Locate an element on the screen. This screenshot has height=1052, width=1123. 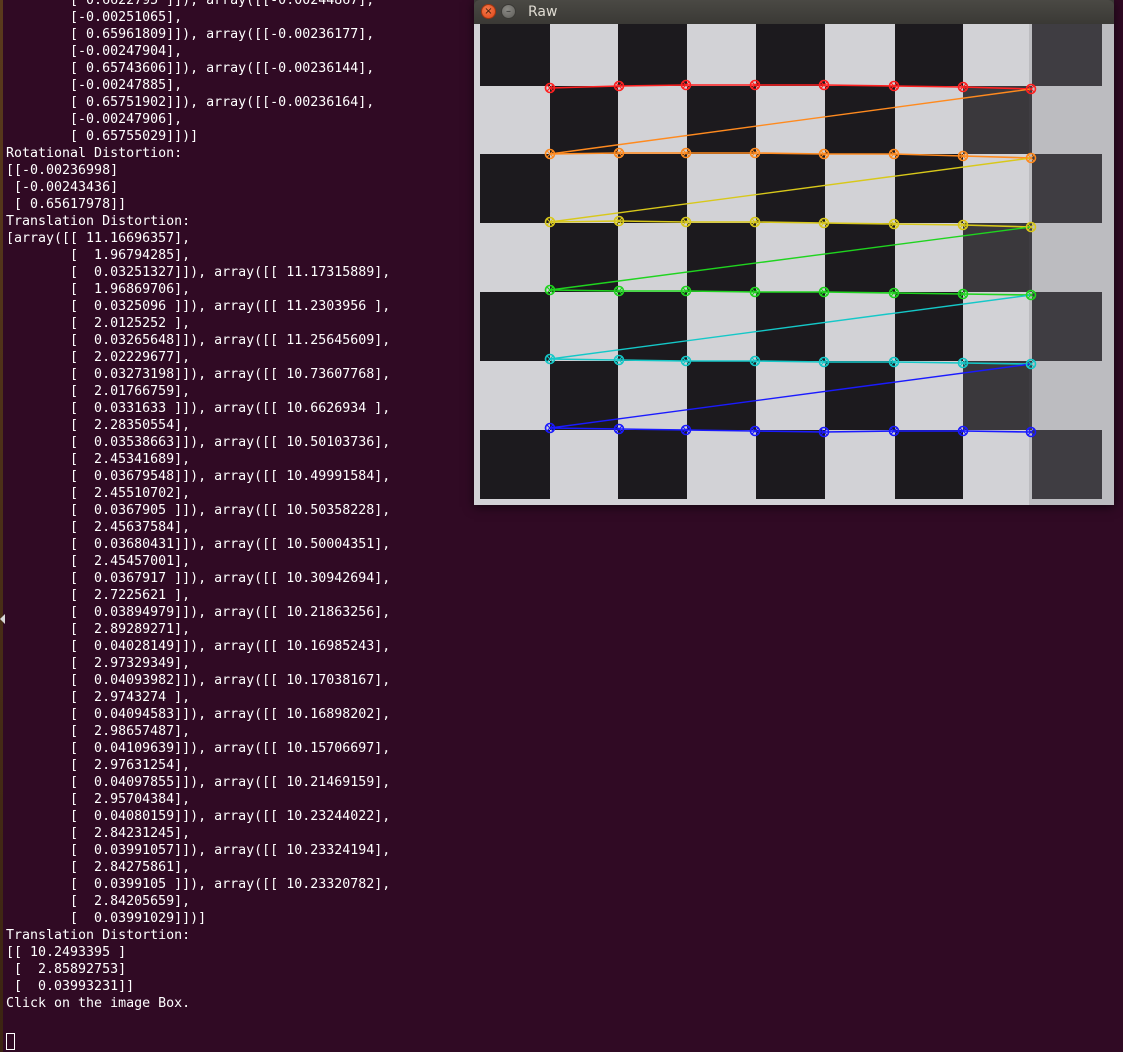
window-title: Raw is located at coordinates (543, 12).